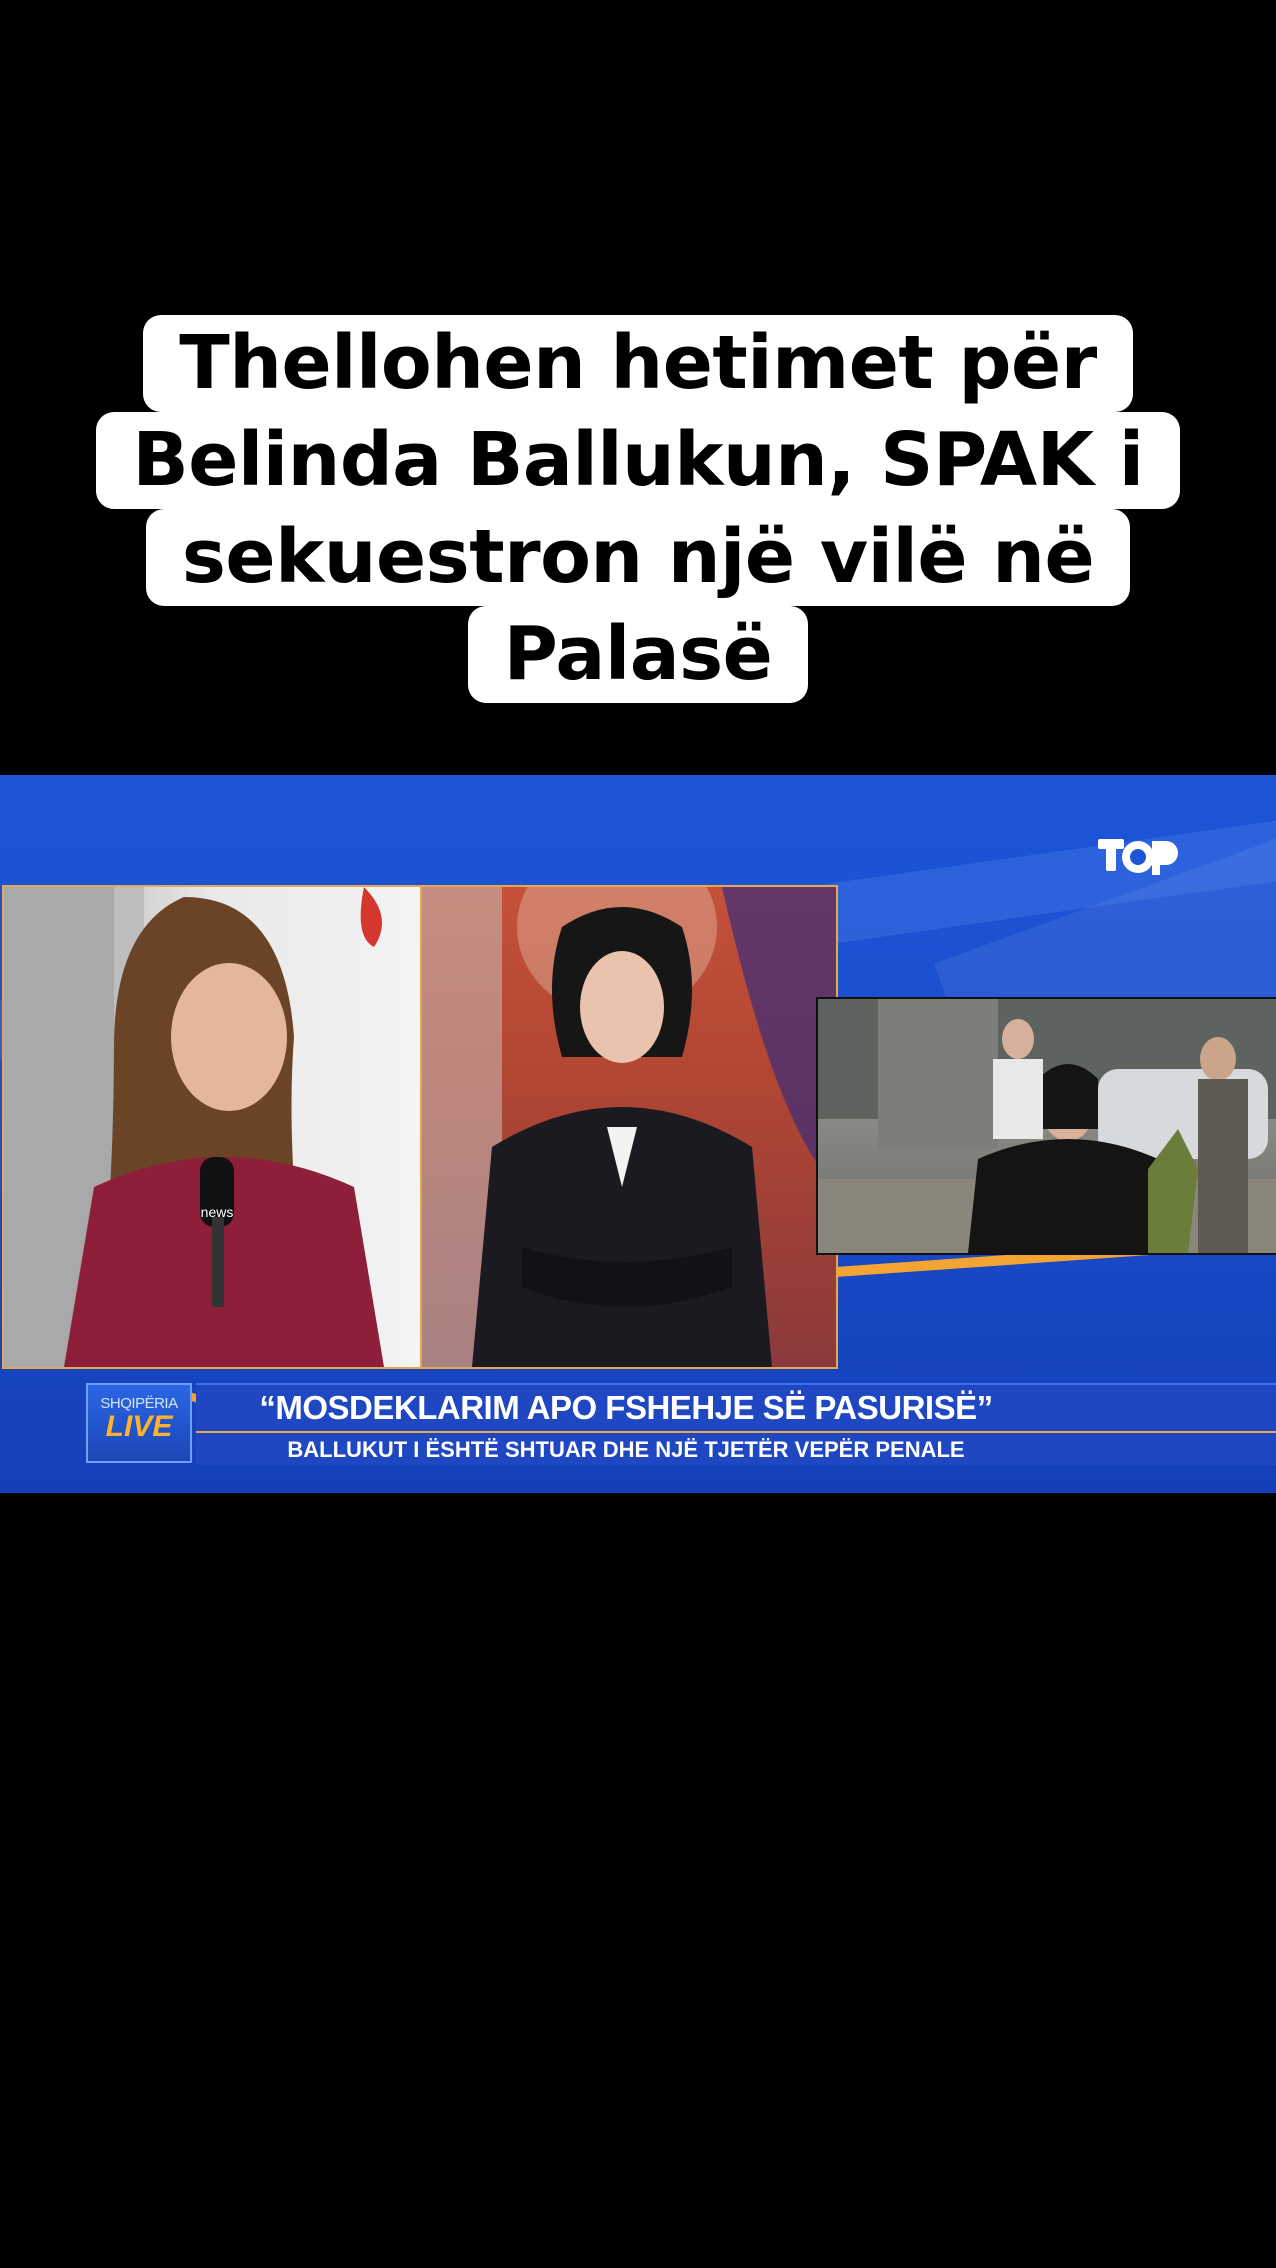 The width and height of the screenshot is (1276, 2268). What do you see at coordinates (736, 1432) in the screenshot?
I see `headline-divider` at bounding box center [736, 1432].